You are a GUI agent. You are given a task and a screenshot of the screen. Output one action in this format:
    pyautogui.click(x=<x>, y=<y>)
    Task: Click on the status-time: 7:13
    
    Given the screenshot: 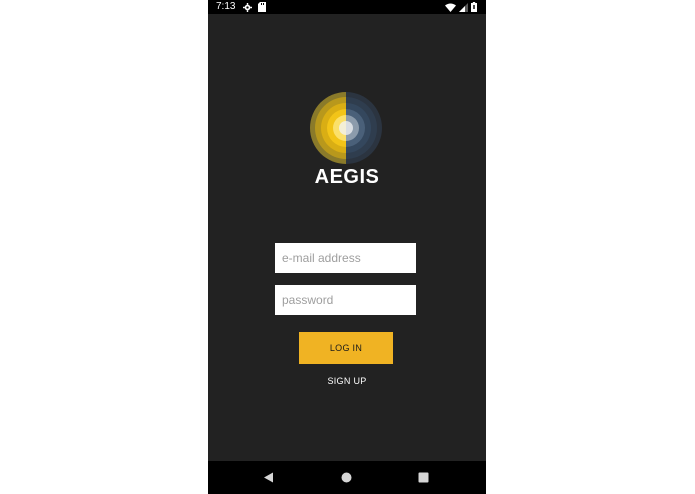 What is the action you would take?
    pyautogui.click(x=226, y=6)
    